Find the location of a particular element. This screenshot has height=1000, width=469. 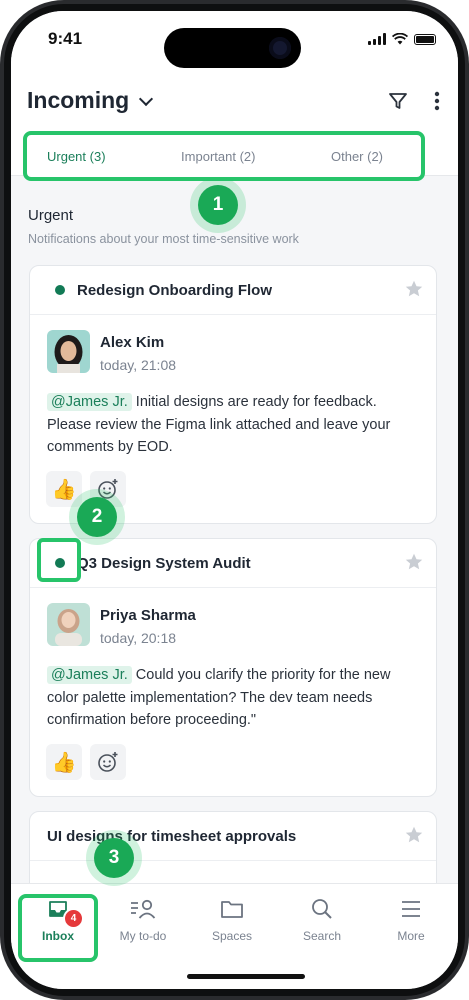

nav-item-more: More is located at coordinates (411, 920).